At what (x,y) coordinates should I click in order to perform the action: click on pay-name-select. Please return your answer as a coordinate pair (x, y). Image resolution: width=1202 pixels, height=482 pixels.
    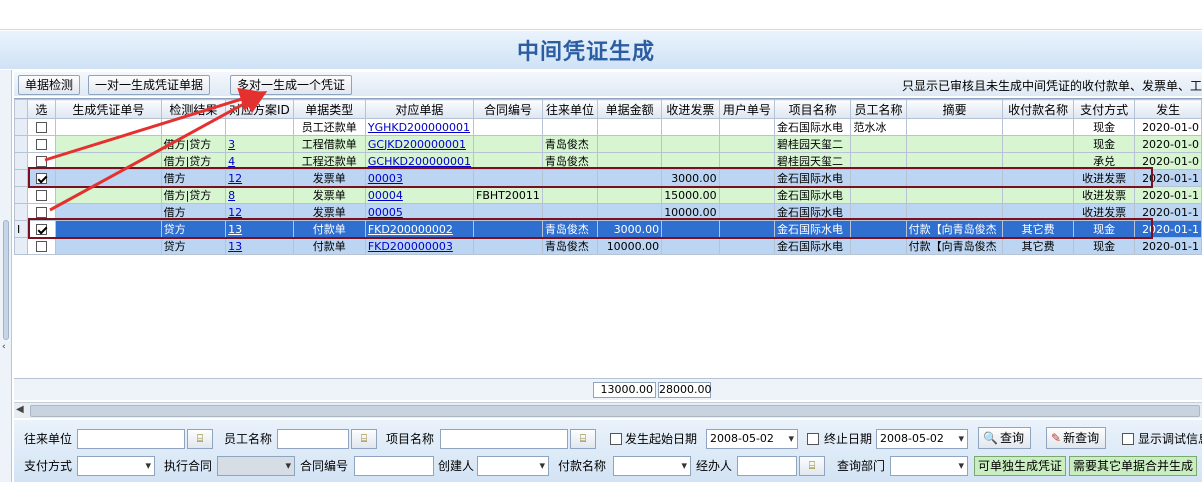
    Looking at the image, I should click on (652, 466).